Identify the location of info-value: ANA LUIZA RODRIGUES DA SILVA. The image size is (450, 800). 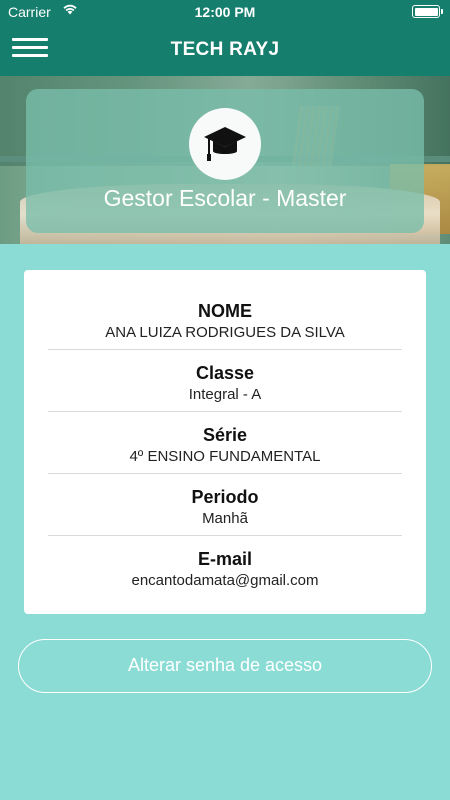
(225, 332).